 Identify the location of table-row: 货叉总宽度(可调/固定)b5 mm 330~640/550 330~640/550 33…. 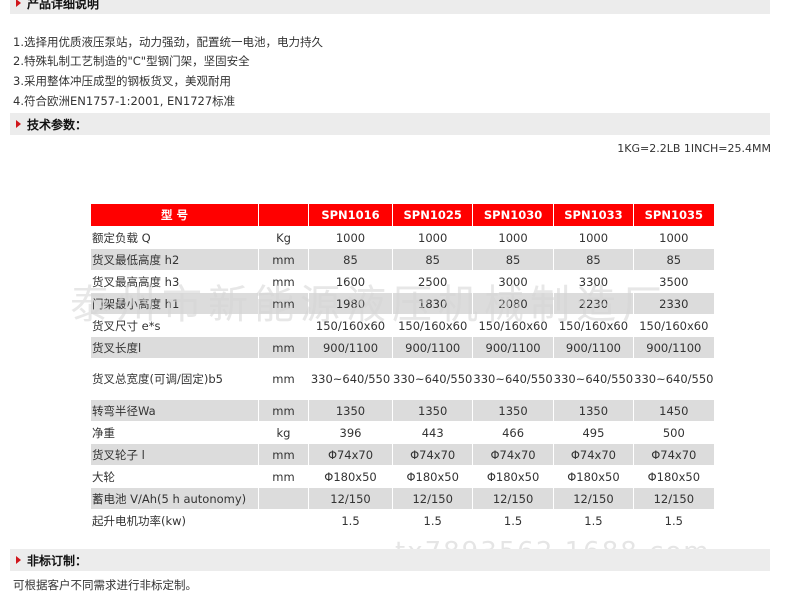
(402, 379).